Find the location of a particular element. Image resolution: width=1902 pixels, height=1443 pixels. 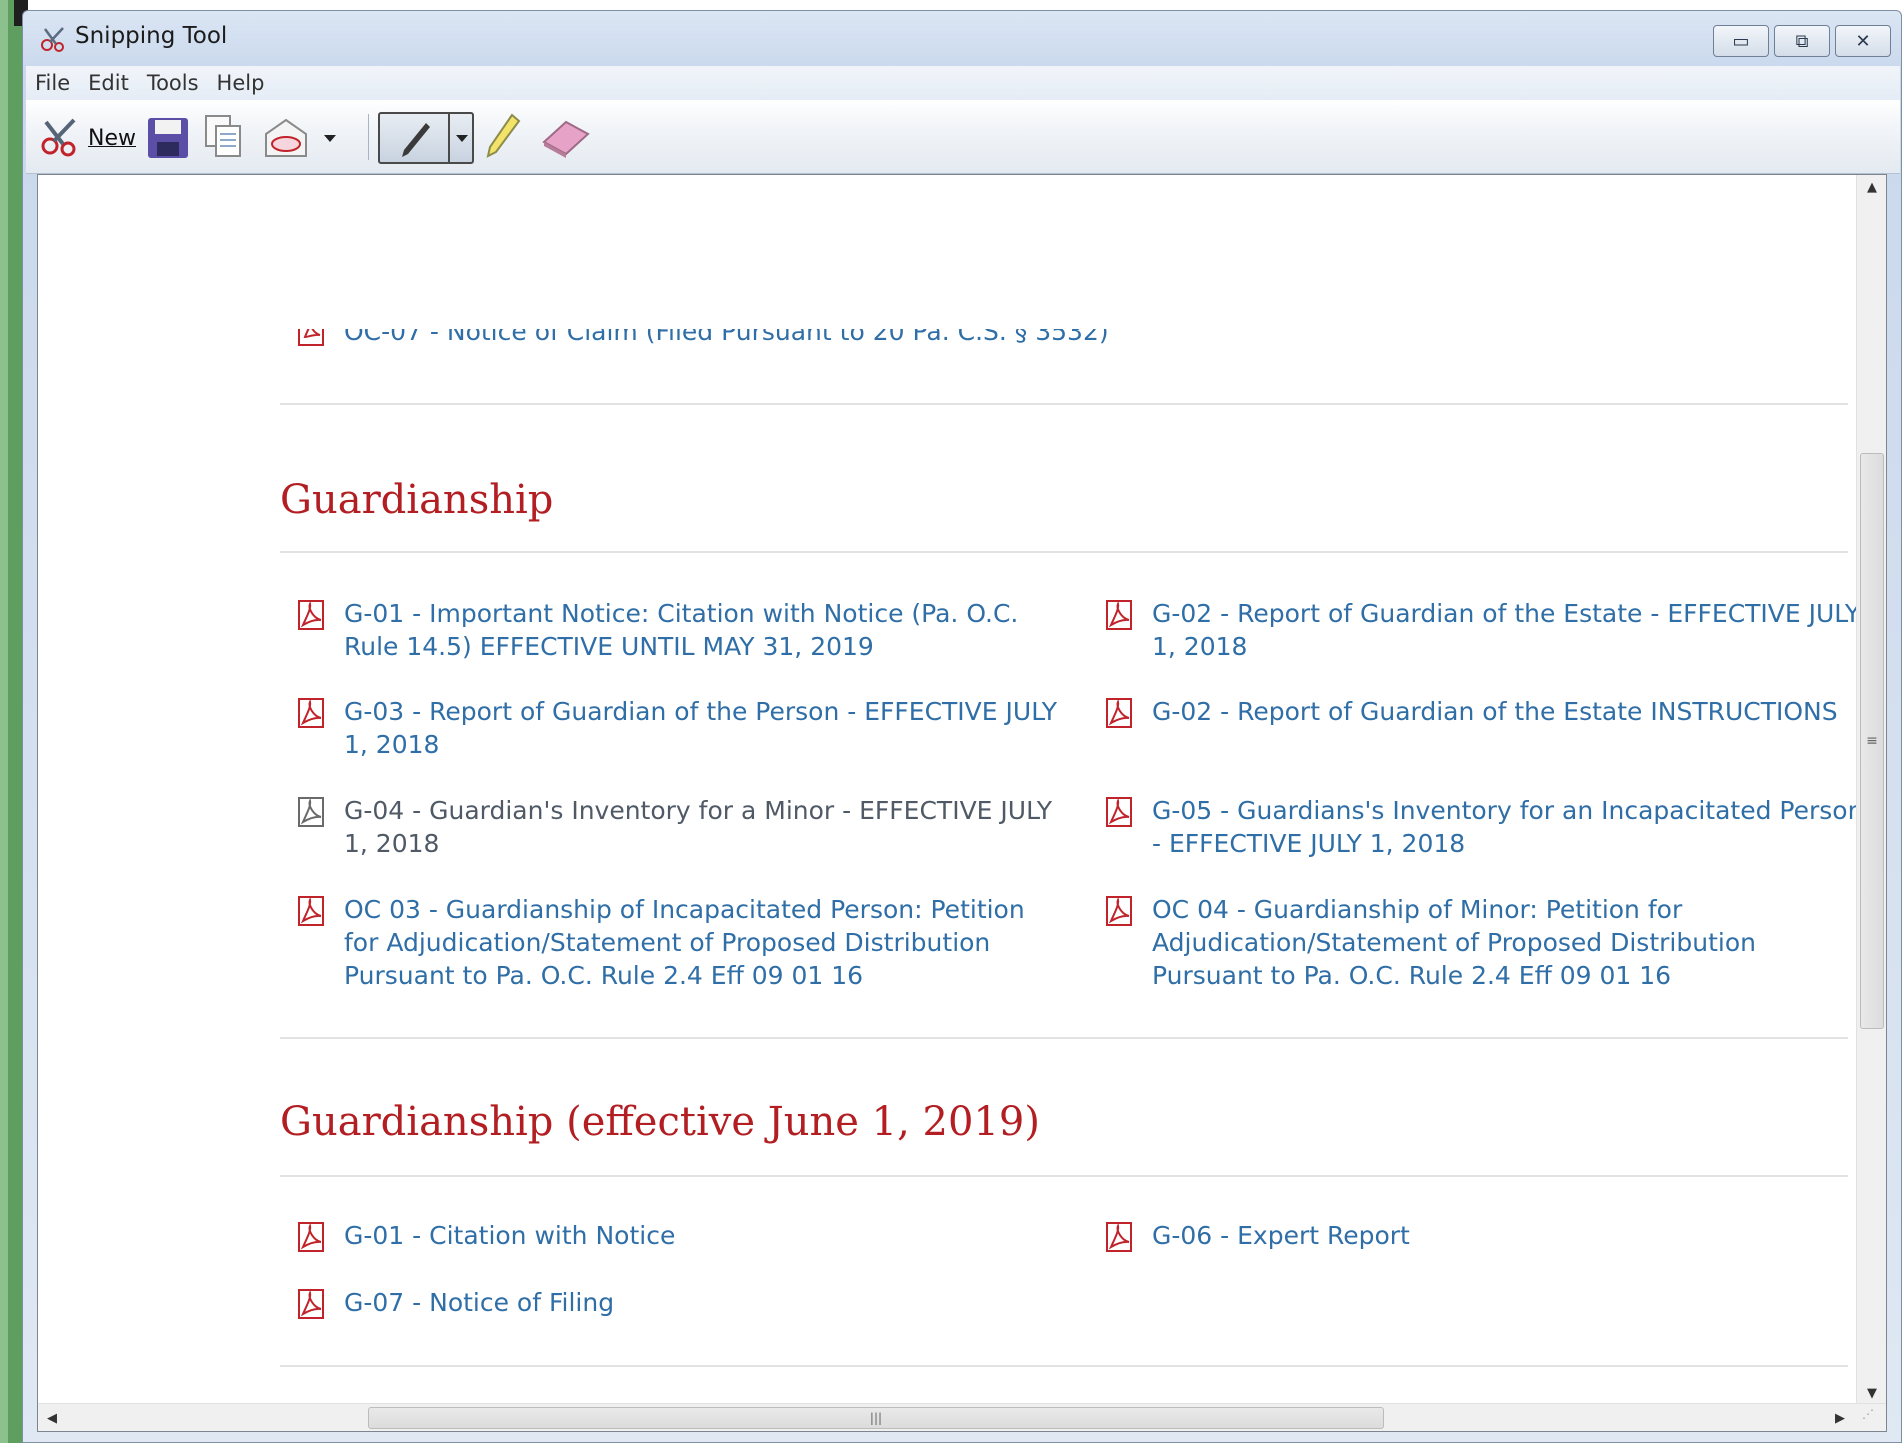

scroll-right-arrow-icon: ▶ is located at coordinates (1840, 1417).